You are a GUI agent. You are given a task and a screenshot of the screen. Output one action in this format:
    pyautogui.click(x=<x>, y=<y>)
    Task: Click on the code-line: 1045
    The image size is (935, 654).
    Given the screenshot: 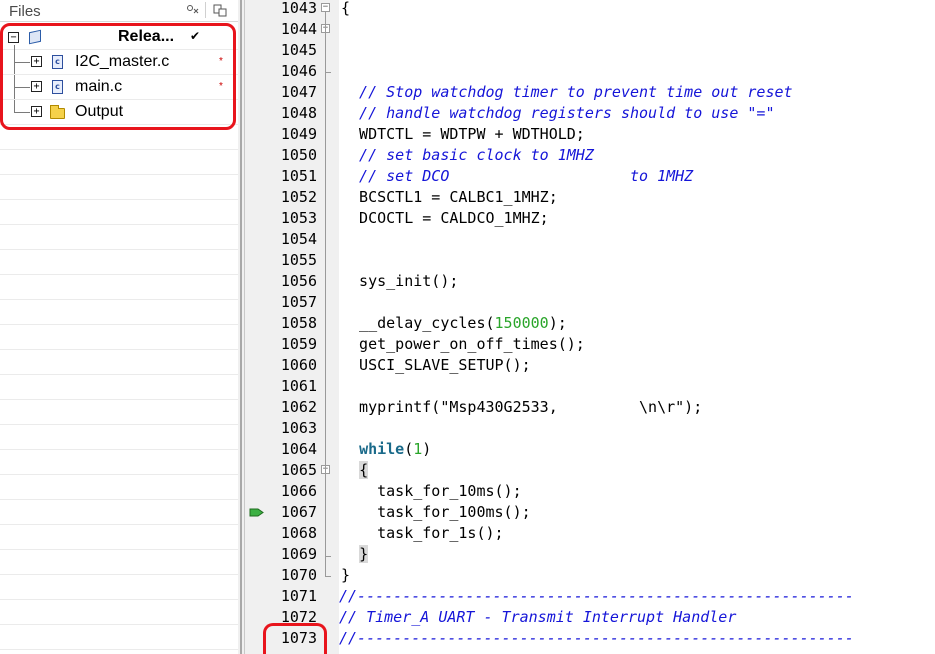 What is the action you would take?
    pyautogui.click(x=592, y=50)
    